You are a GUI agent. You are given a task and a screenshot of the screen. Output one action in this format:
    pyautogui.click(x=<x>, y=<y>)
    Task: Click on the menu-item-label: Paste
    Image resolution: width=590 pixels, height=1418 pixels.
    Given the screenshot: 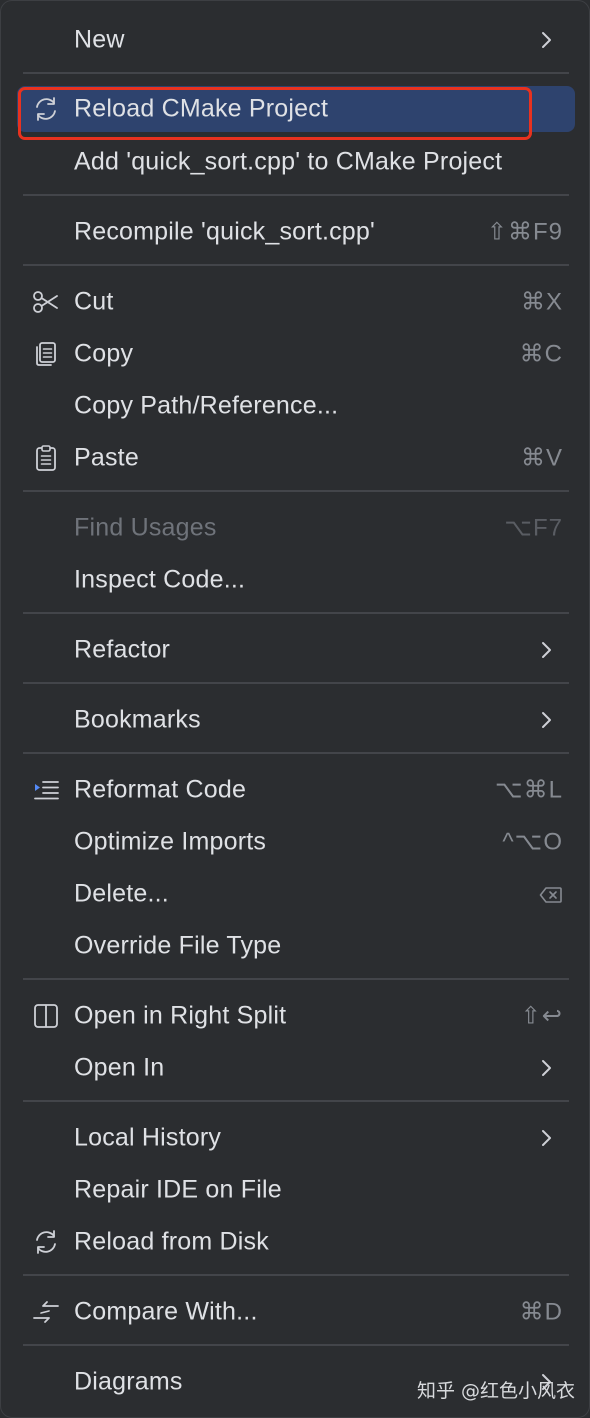 What is the action you would take?
    pyautogui.click(x=106, y=457)
    